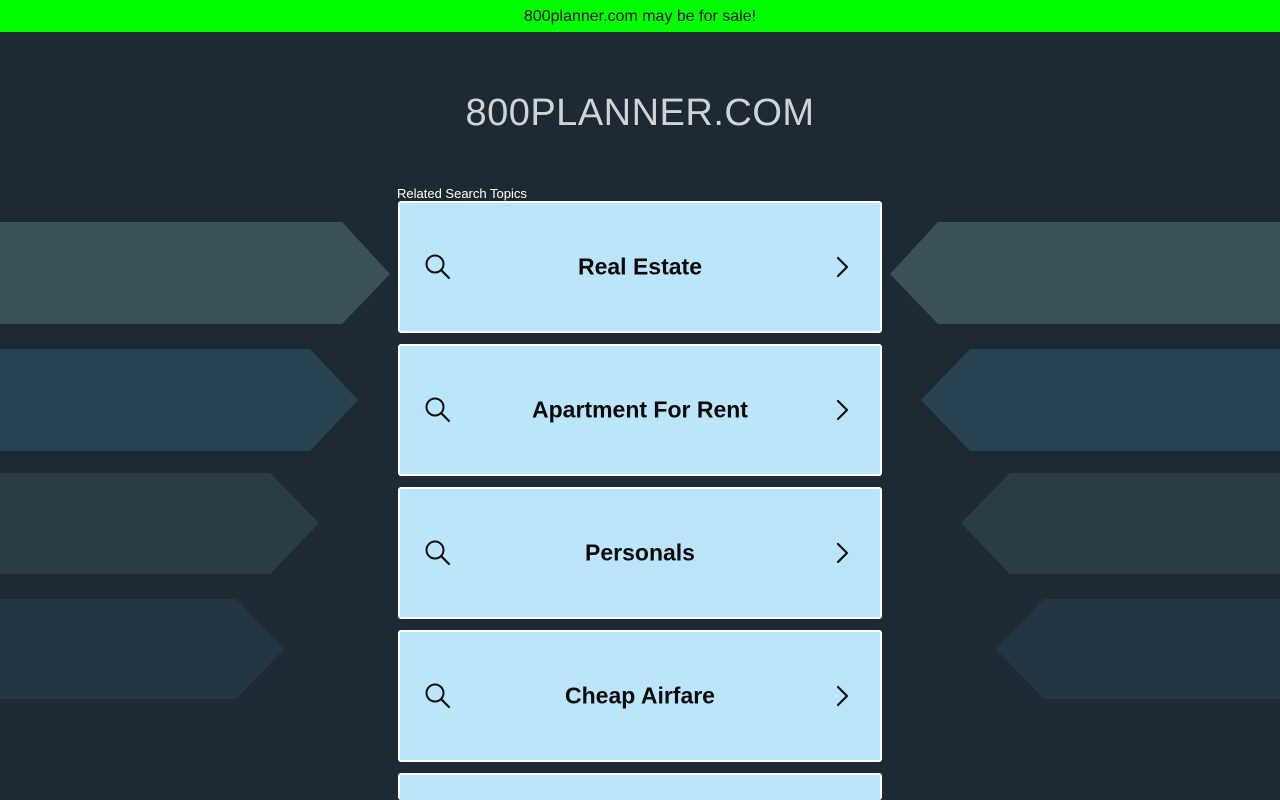 Image resolution: width=1280 pixels, height=800 pixels. I want to click on domain-for-sale-banner: 800planner.com may be for sale!, so click(640, 16).